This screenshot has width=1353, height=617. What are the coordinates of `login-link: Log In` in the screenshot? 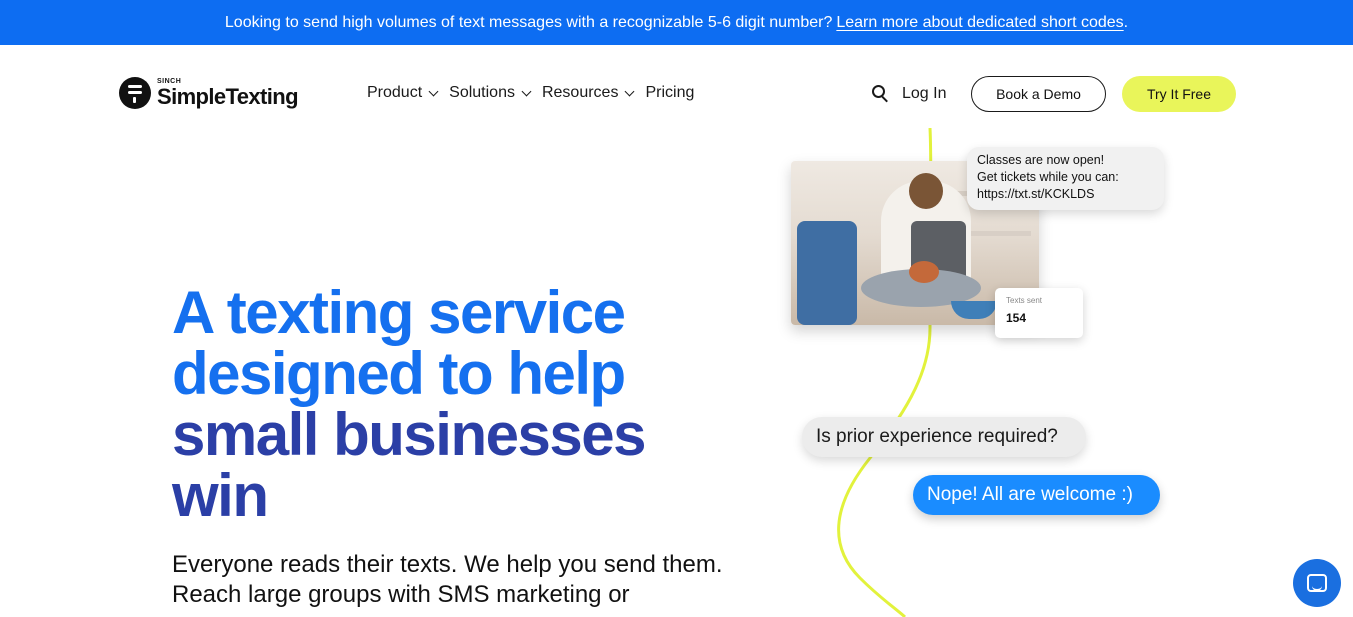 It's located at (924, 94).